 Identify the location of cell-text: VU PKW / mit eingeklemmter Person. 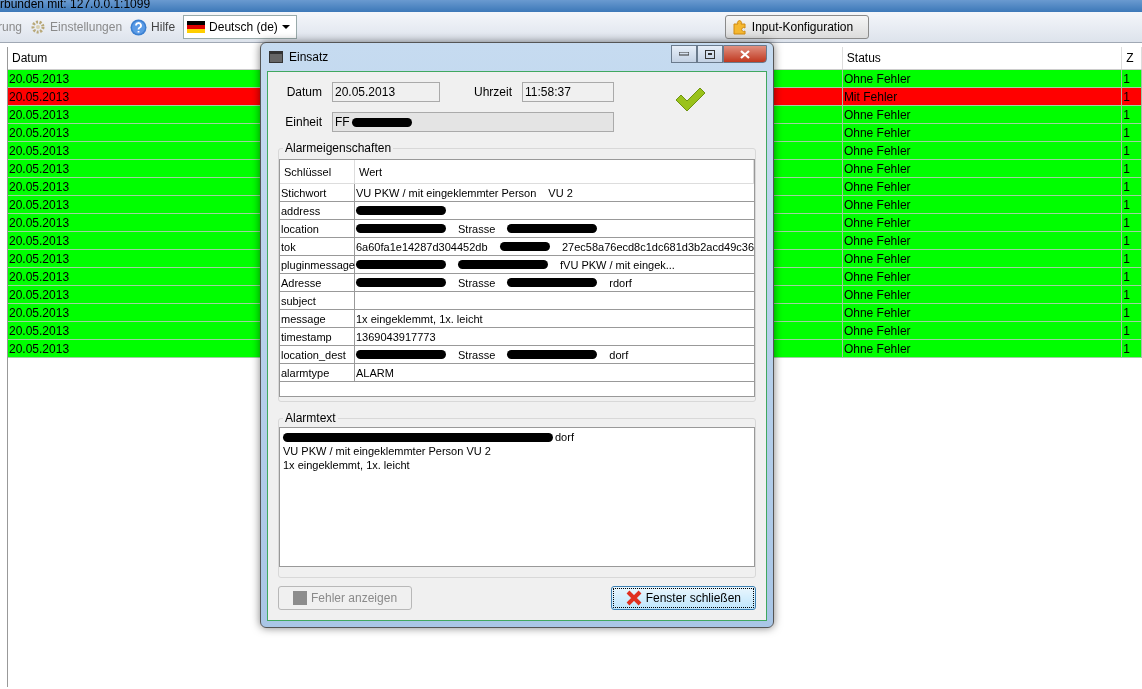
(446, 192).